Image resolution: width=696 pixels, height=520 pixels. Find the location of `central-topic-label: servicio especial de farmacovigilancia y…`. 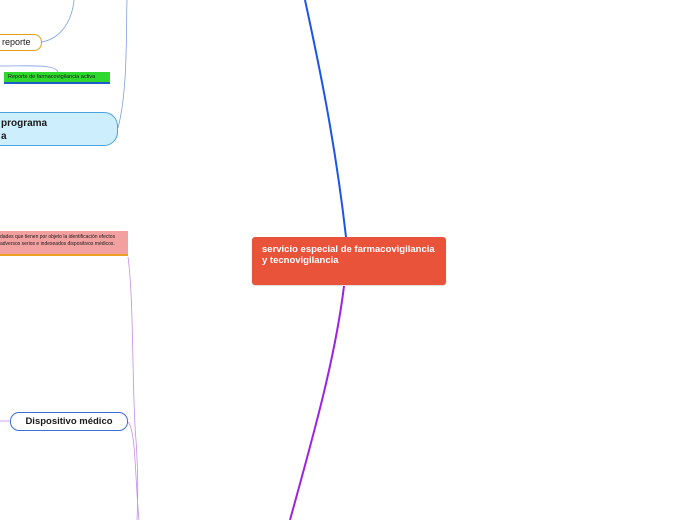

central-topic-label: servicio especial de farmacovigilancia y… is located at coordinates (348, 255).